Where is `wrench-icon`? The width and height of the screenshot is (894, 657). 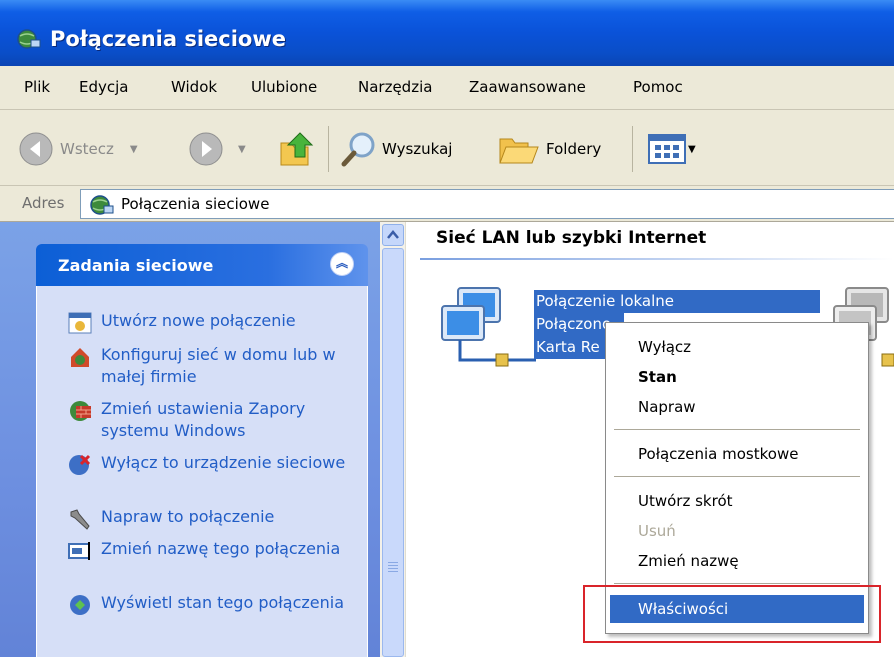
wrench-icon is located at coordinates (80, 519).